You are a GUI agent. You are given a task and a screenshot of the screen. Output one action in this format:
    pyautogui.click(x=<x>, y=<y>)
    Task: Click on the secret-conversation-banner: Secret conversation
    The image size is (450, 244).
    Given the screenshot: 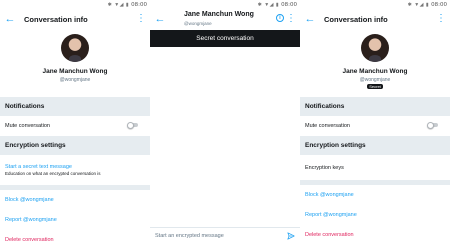 What is the action you would take?
    pyautogui.click(x=225, y=38)
    